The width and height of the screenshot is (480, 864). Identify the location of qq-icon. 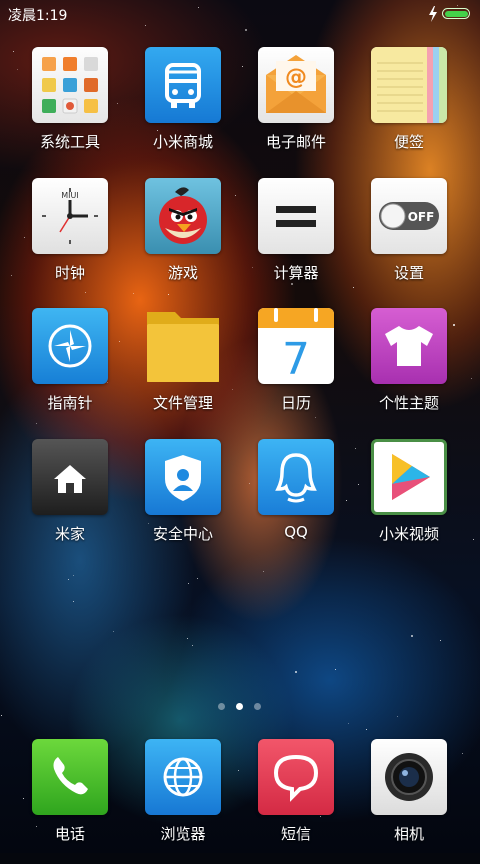
(296, 477).